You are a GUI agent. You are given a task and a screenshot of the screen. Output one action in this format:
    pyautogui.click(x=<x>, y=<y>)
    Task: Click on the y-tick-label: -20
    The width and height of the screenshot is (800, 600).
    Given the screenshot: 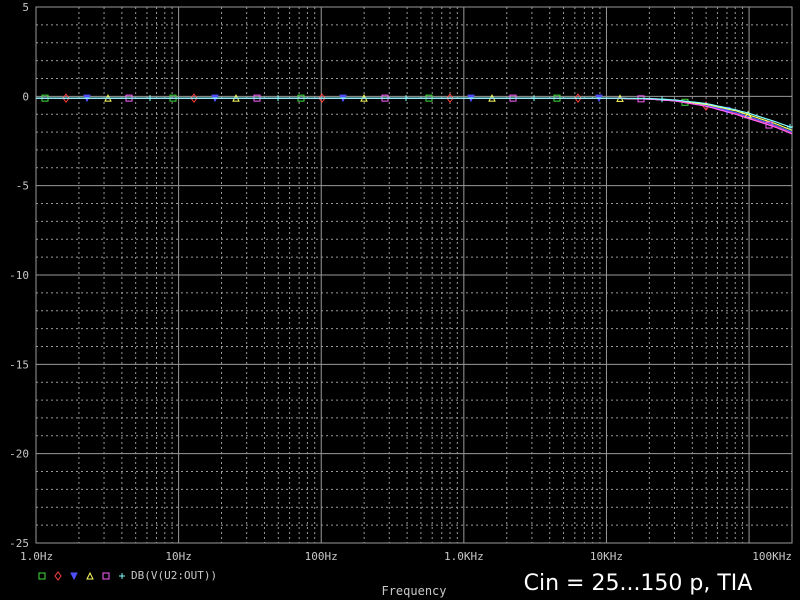 What is the action you would take?
    pyautogui.click(x=19, y=454)
    